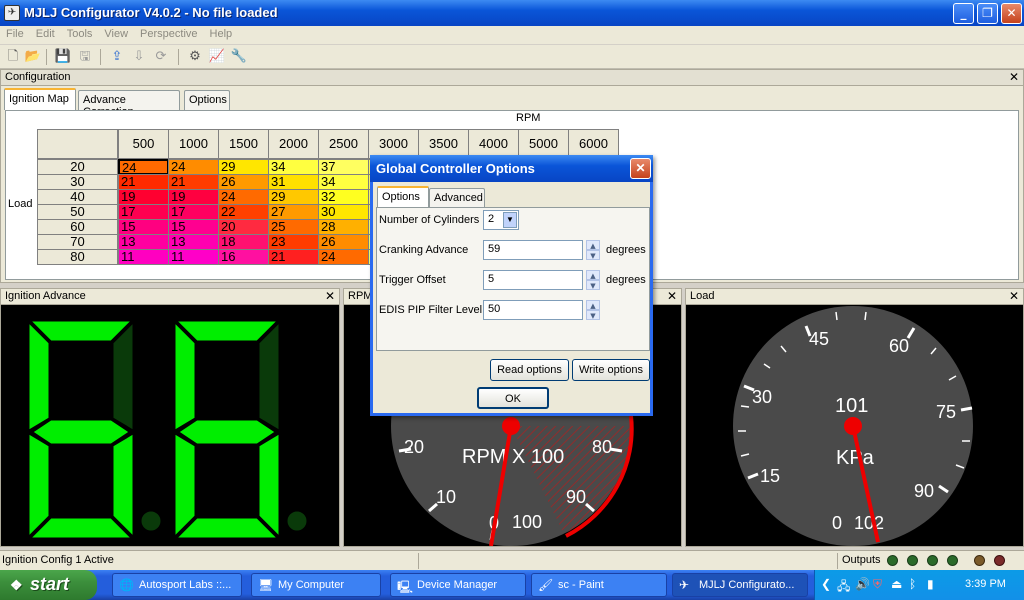  Describe the element at coordinates (193, 242) in the screenshot. I see `map-cell: 13` at that location.